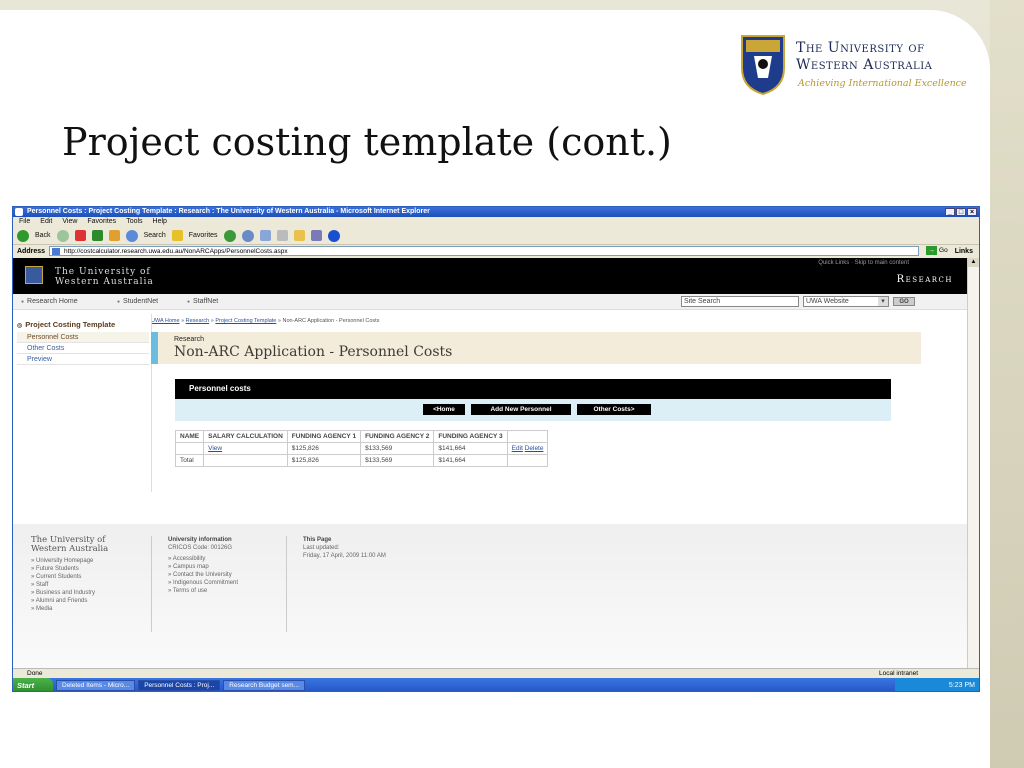 Image resolution: width=1024 pixels, height=768 pixels. Describe the element at coordinates (215, 448) in the screenshot. I see `view-link: View` at that location.